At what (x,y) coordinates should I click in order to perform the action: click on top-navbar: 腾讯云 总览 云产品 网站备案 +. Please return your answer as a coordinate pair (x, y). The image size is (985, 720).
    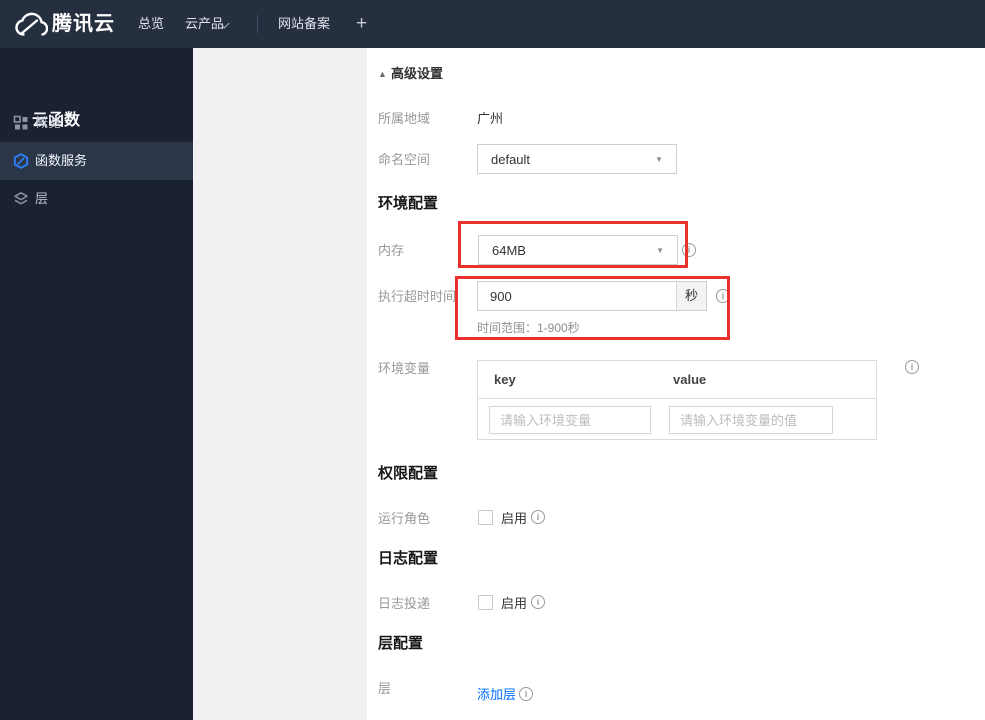
    Looking at the image, I should click on (492, 24).